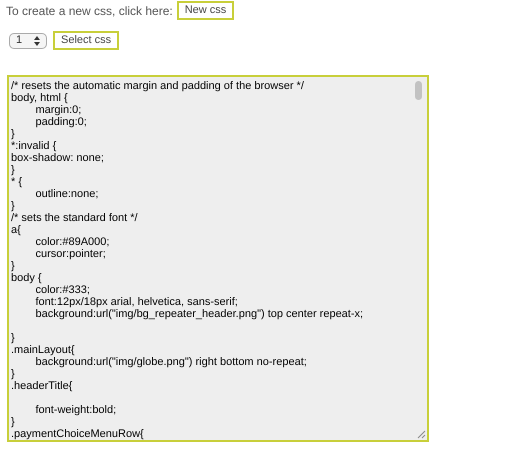 This screenshot has height=455, width=513. Describe the element at coordinates (205, 10) in the screenshot. I see `new-css-button: New css` at that location.